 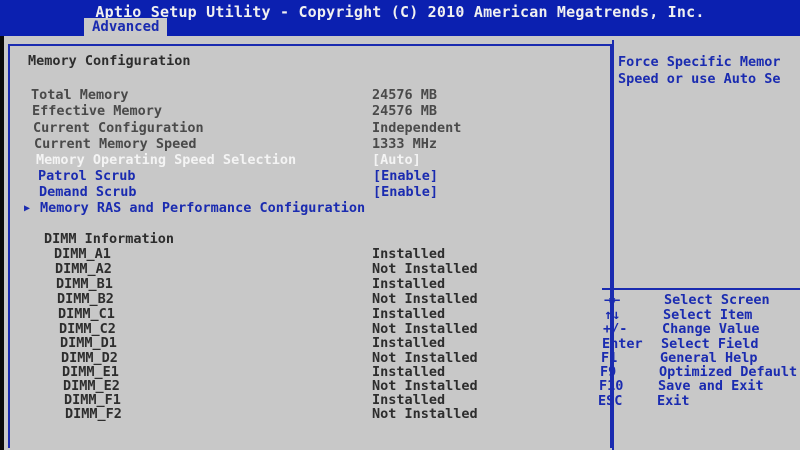 I want to click on info-value-current-memory-speed: 1333 MHz, so click(x=405, y=144).